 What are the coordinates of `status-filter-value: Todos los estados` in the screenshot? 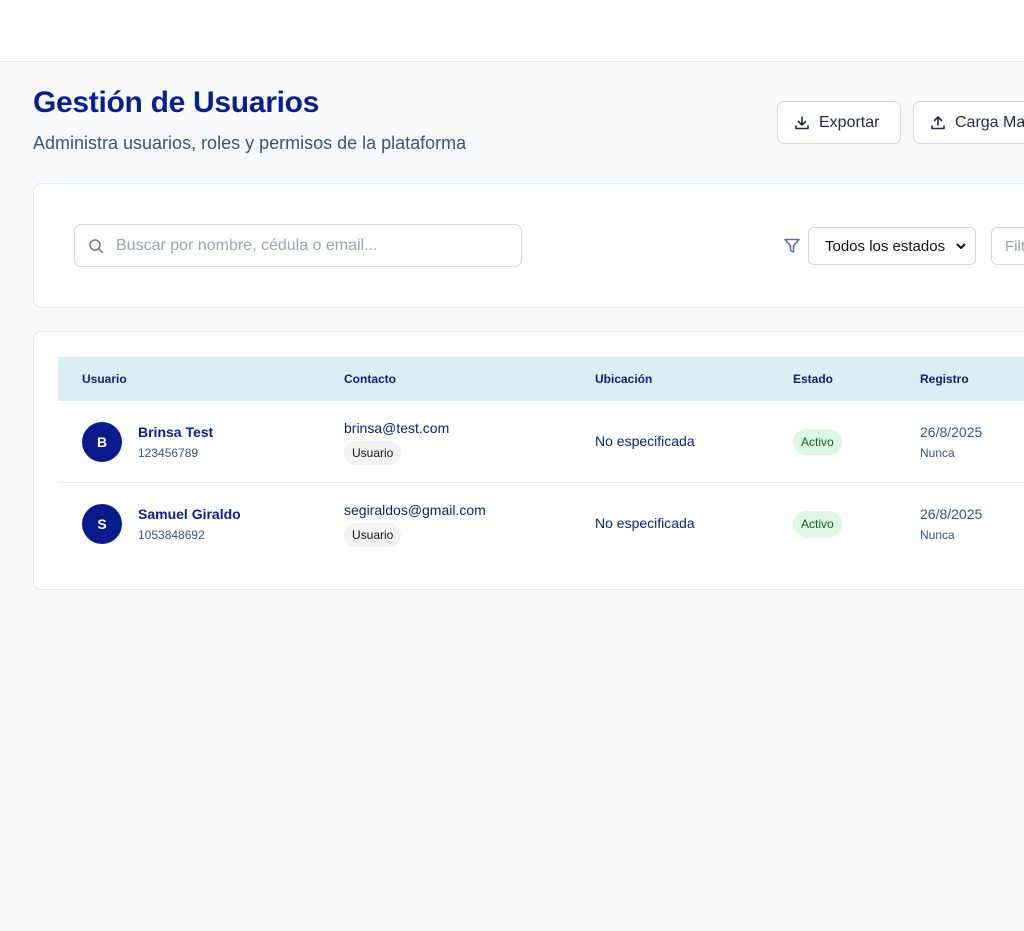 It's located at (885, 246).